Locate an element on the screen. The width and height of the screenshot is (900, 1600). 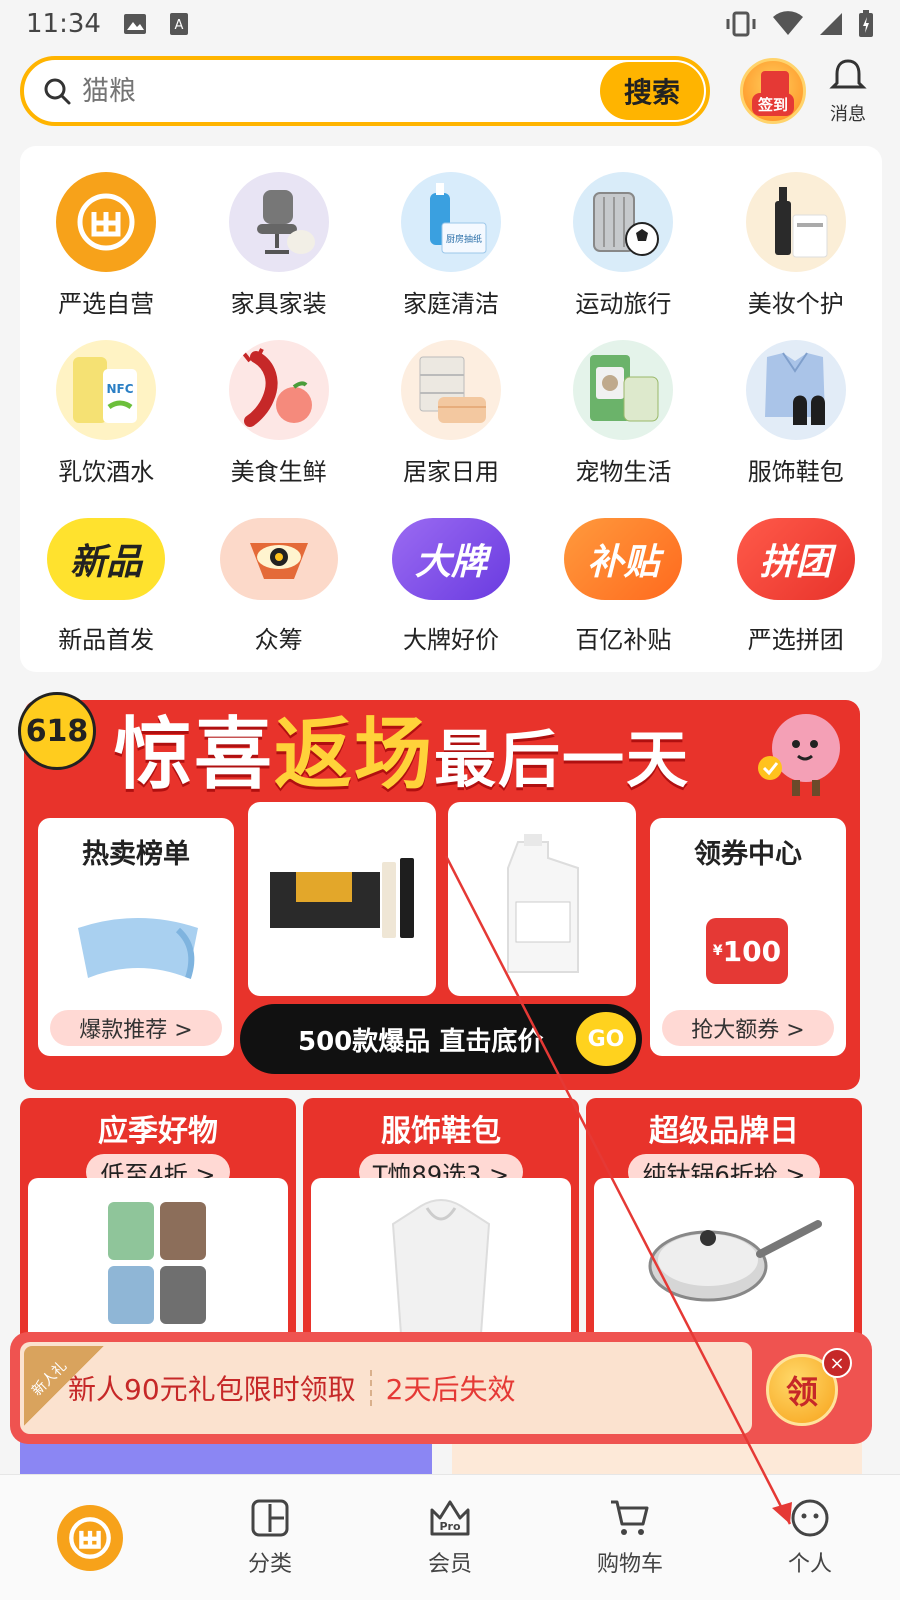
signal-icon is located at coordinates (831, 24).